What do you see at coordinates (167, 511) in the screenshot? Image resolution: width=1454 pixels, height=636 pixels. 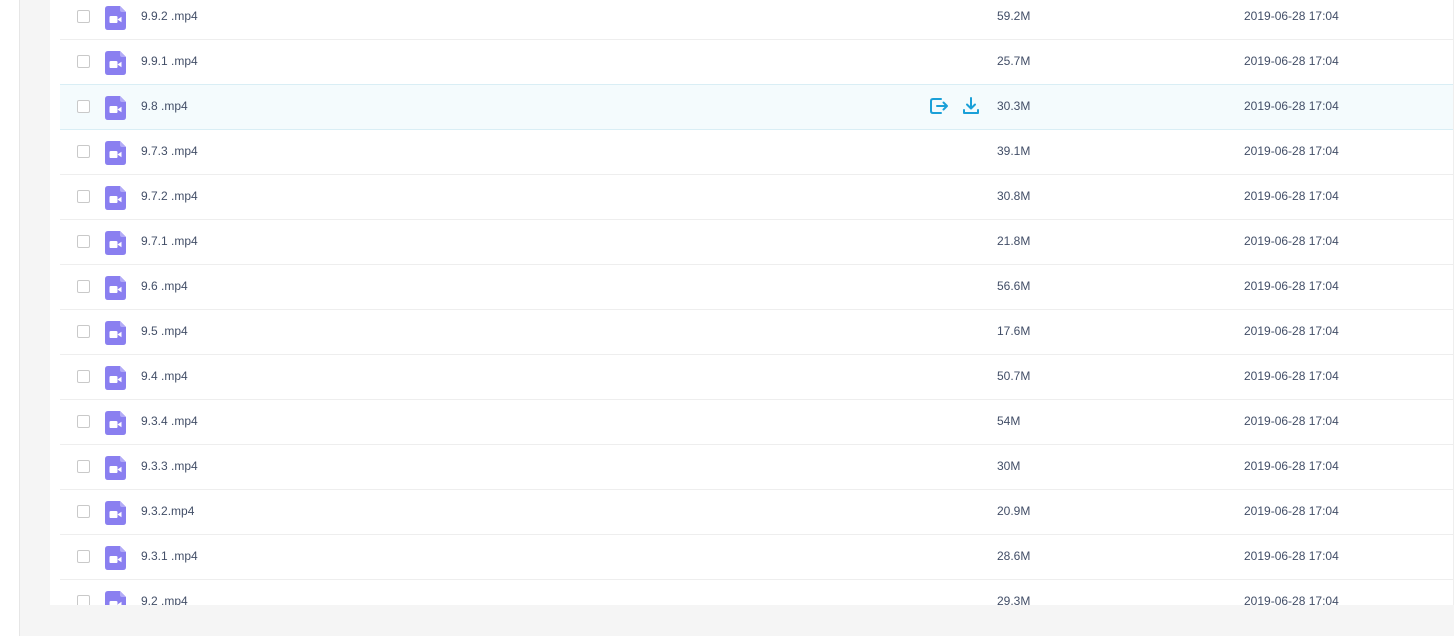 I see `file-name: 9.3.2.mp4` at bounding box center [167, 511].